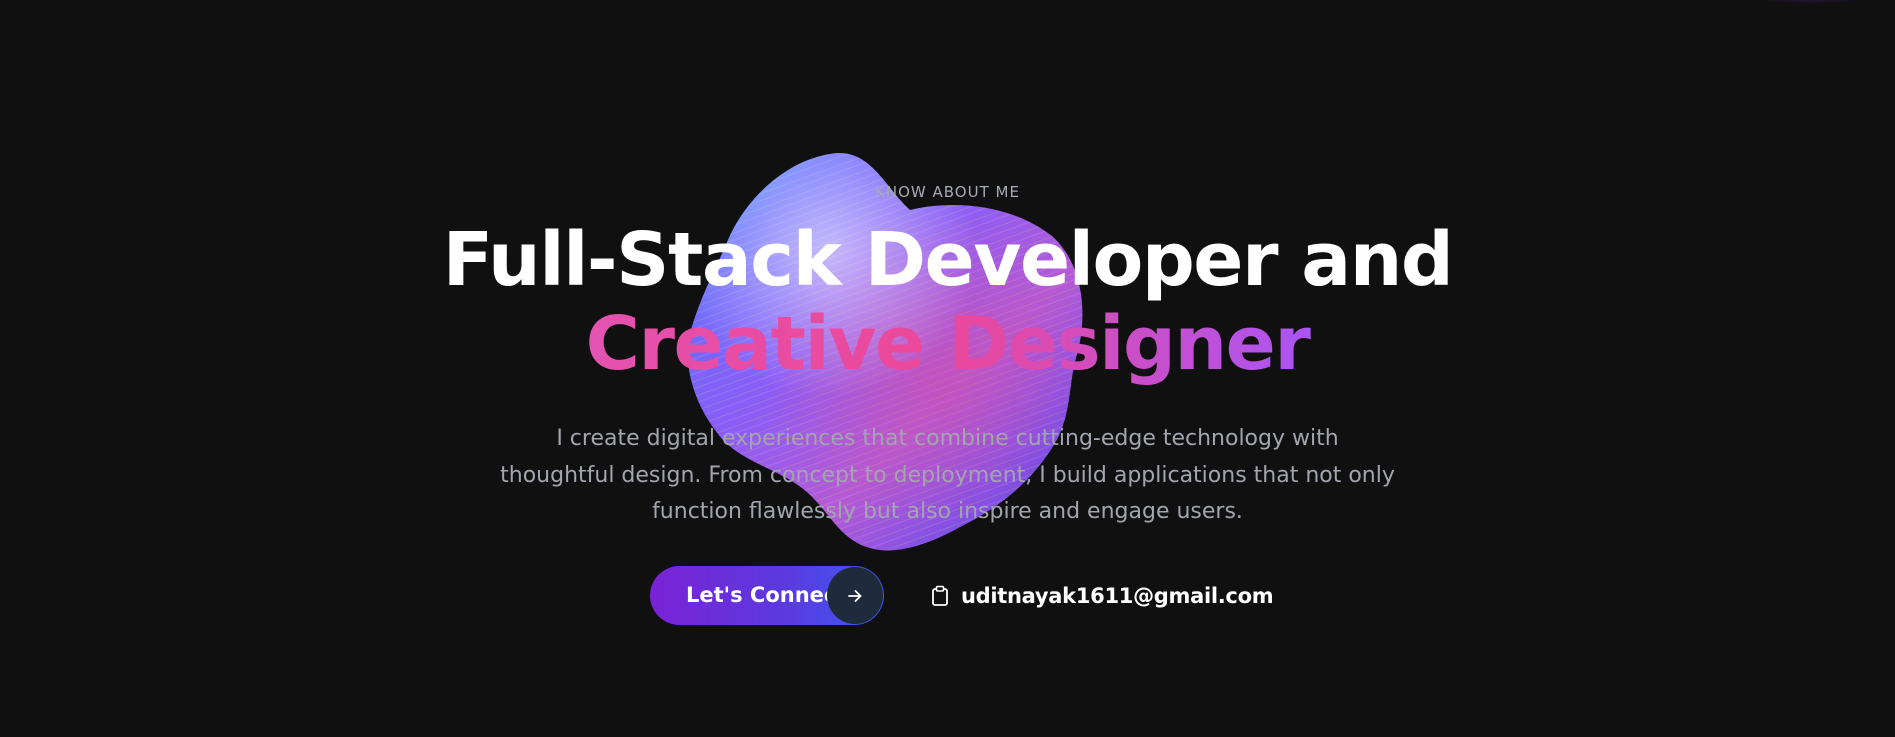 This screenshot has height=737, width=1895. I want to click on clipboard-icon, so click(941, 596).